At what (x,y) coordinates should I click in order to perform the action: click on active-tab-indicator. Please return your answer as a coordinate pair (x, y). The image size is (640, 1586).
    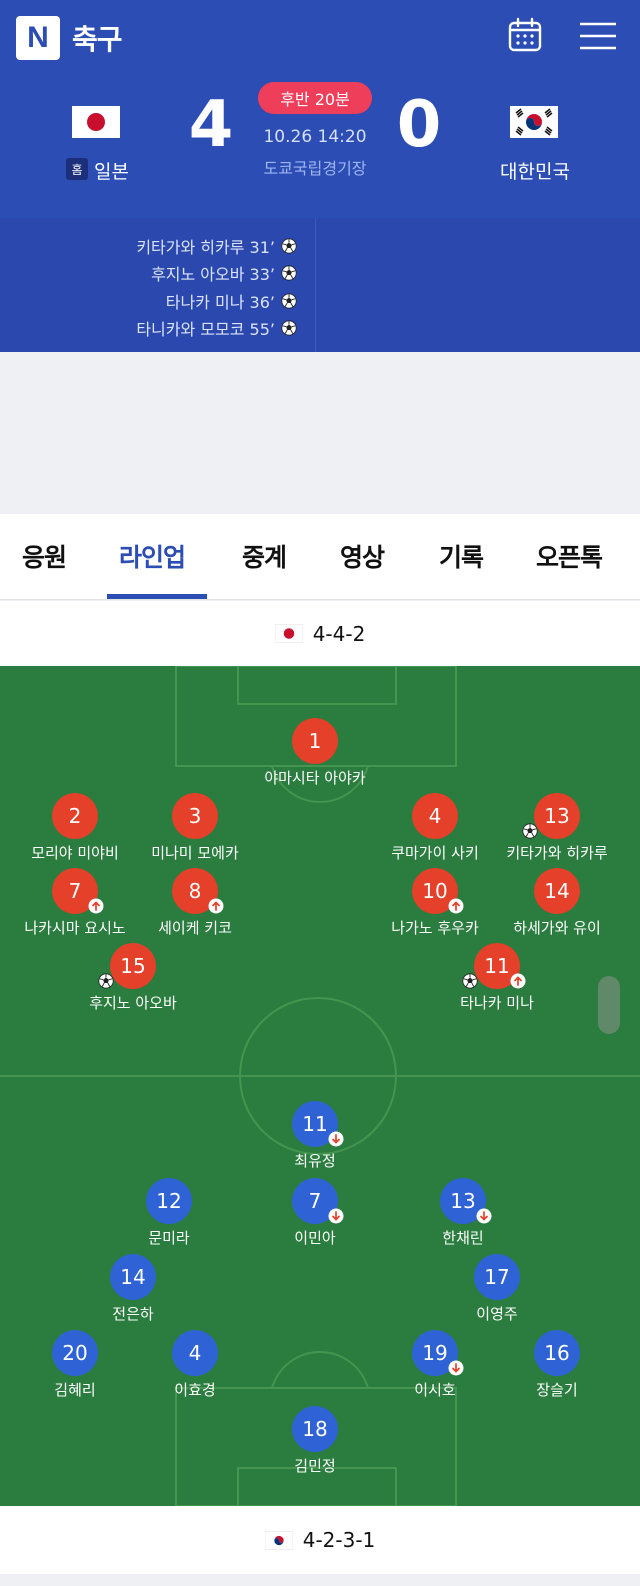
    Looking at the image, I should click on (157, 596).